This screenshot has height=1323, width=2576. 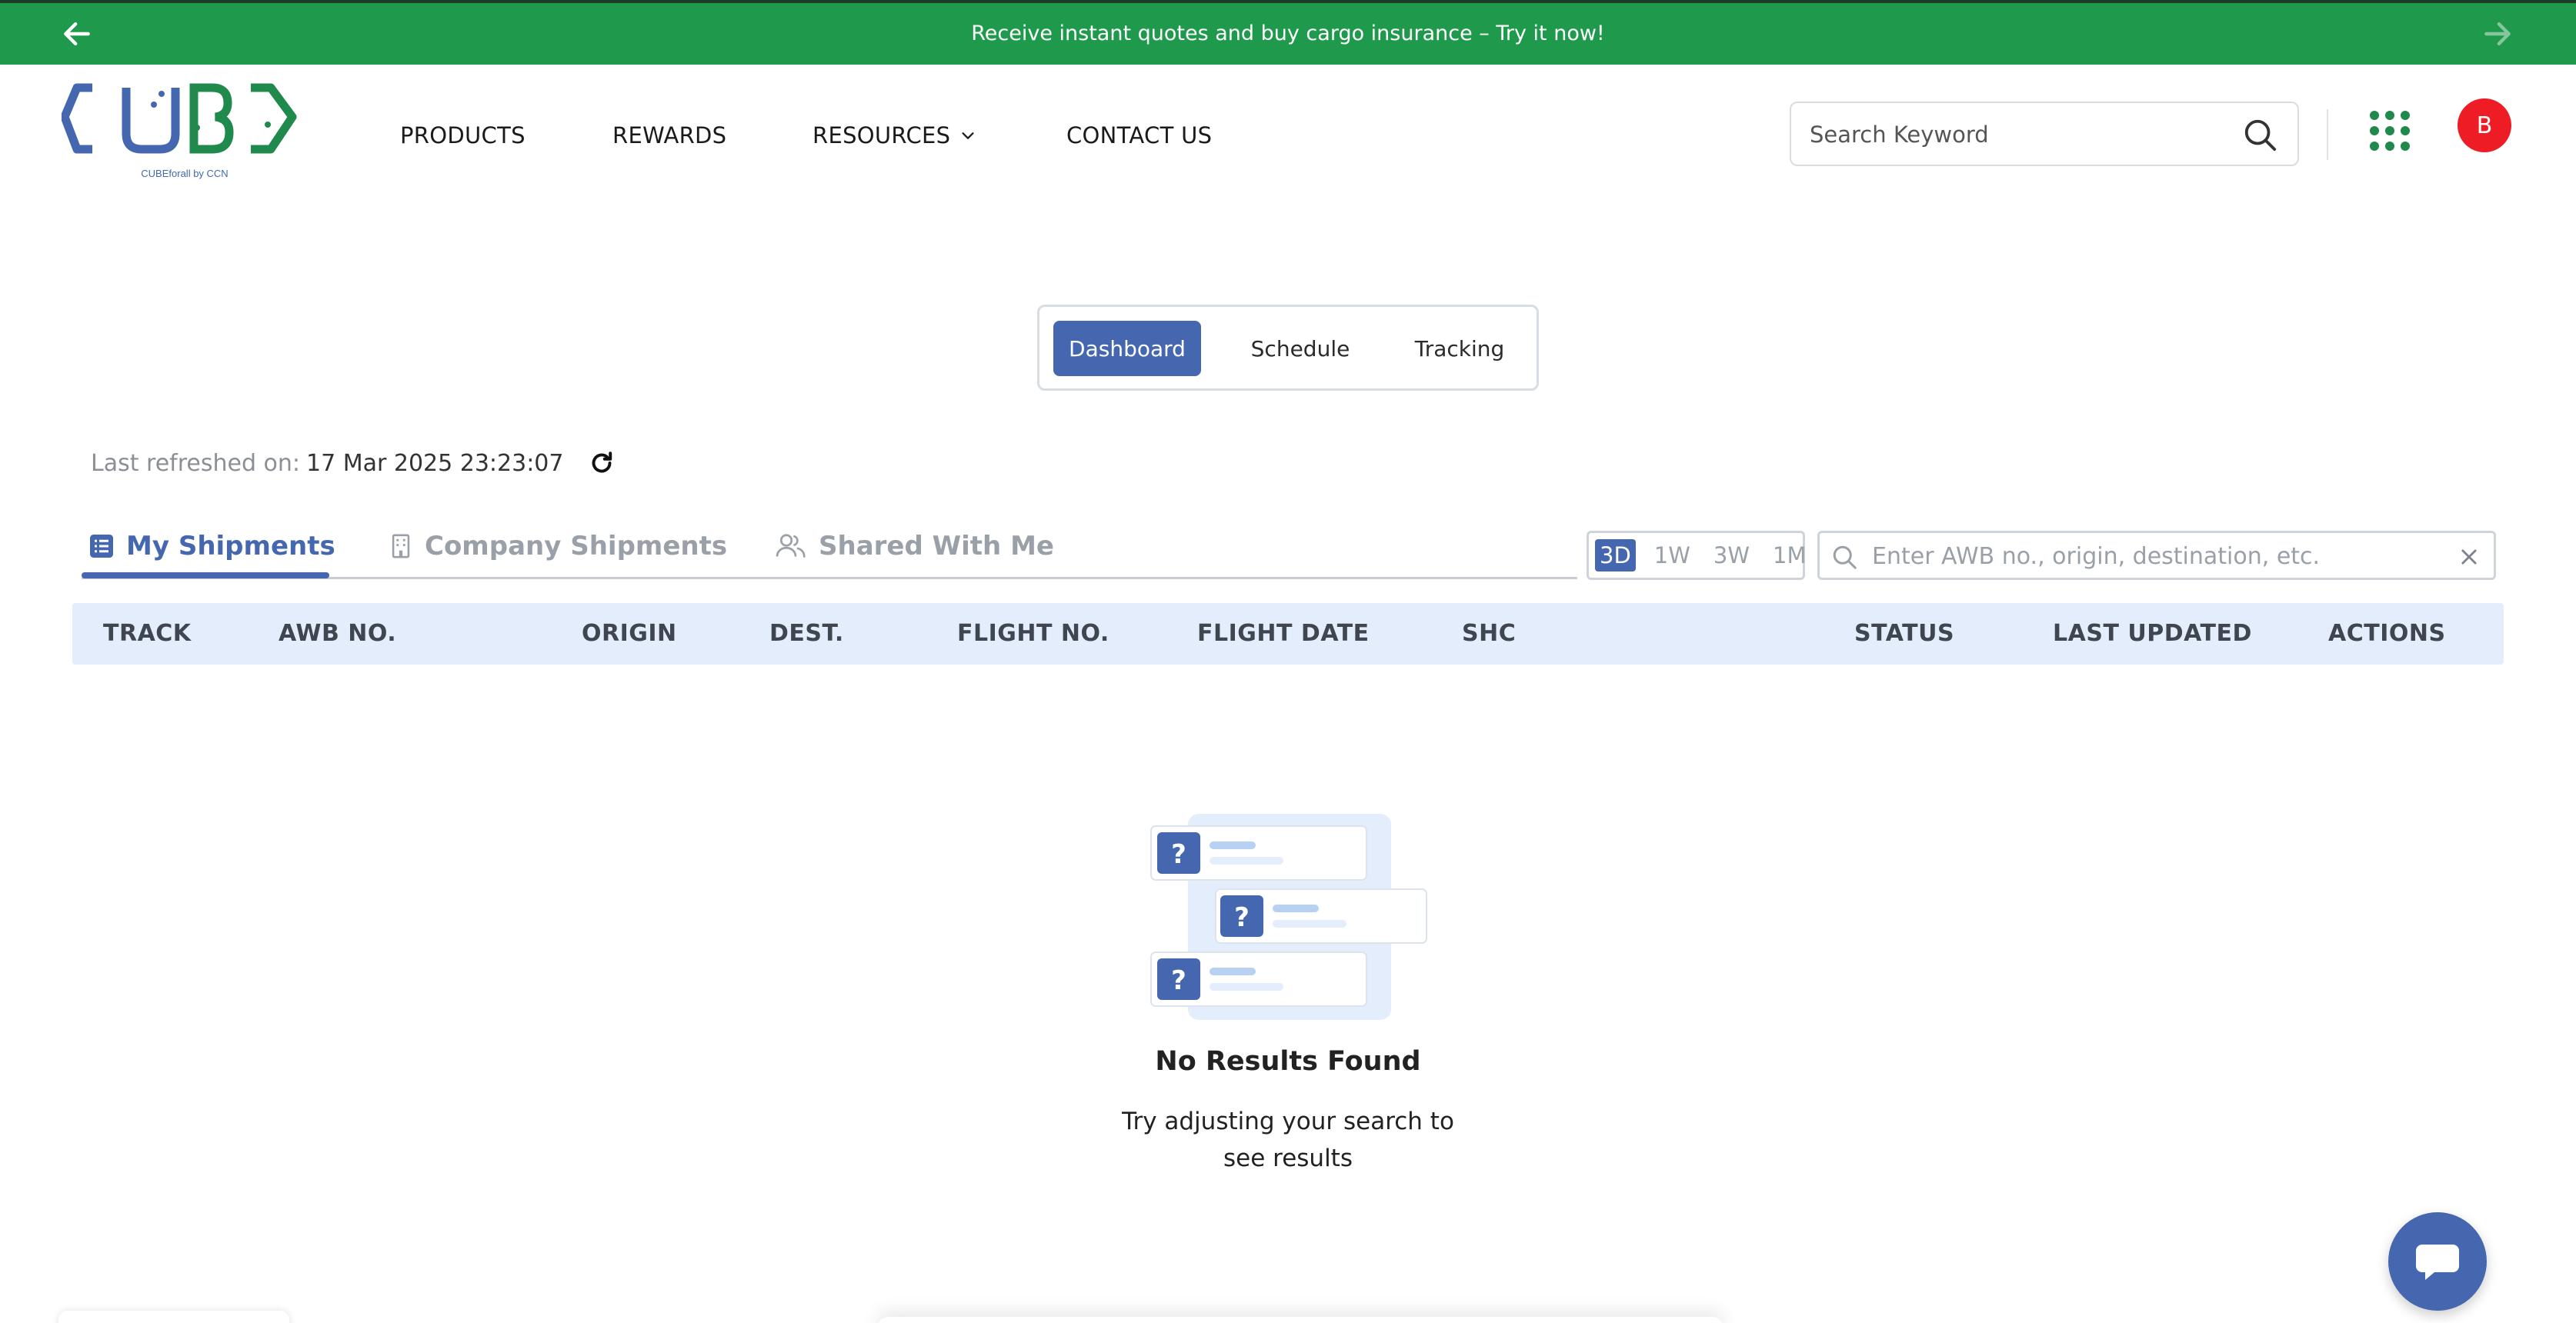 I want to click on building-icon, so click(x=401, y=546).